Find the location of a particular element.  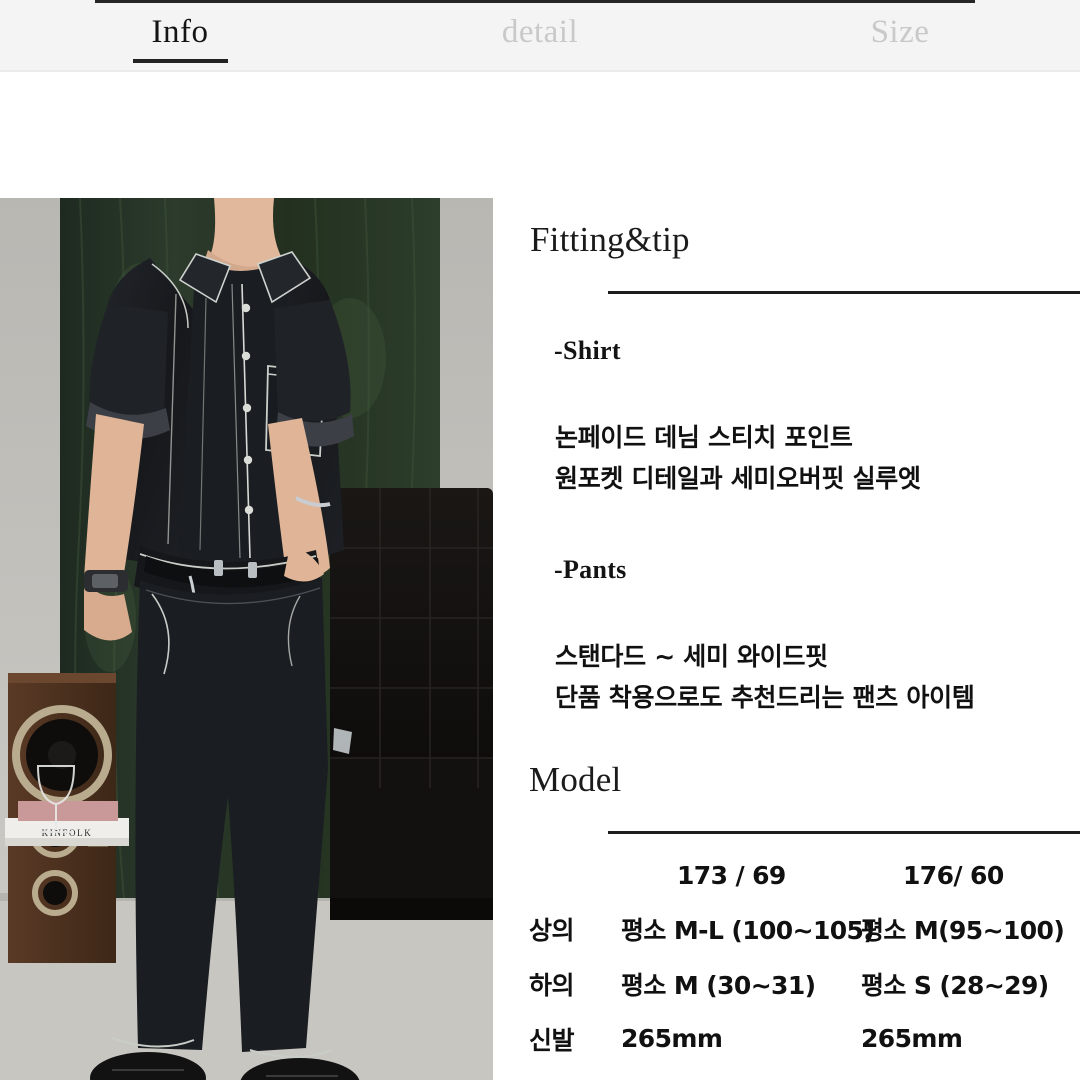

table-header-row: 173 / 69 176/ 60 is located at coordinates (786, 875).